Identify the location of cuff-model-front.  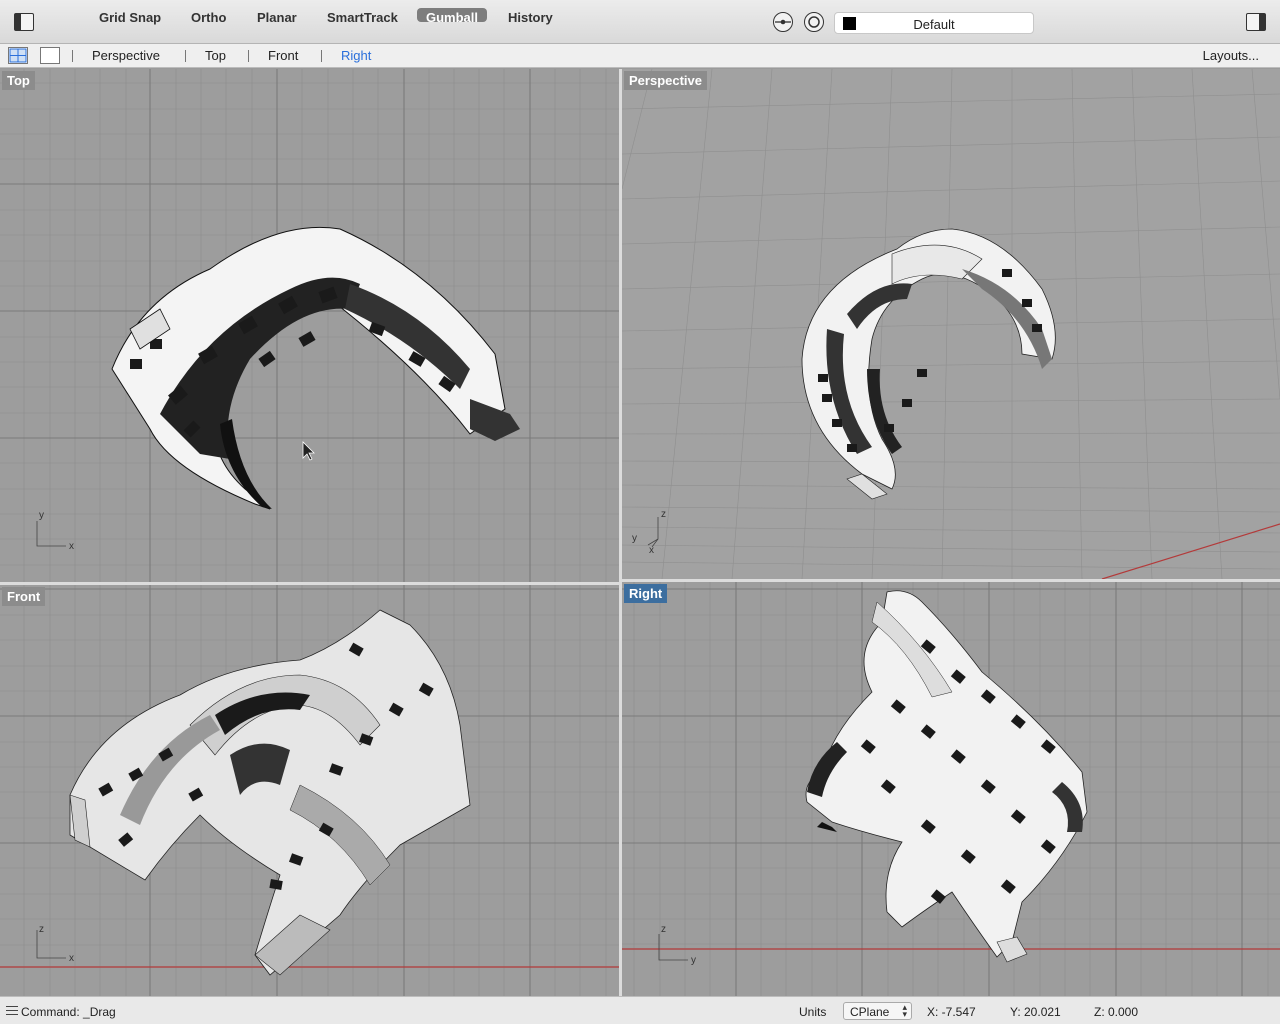
(270, 792).